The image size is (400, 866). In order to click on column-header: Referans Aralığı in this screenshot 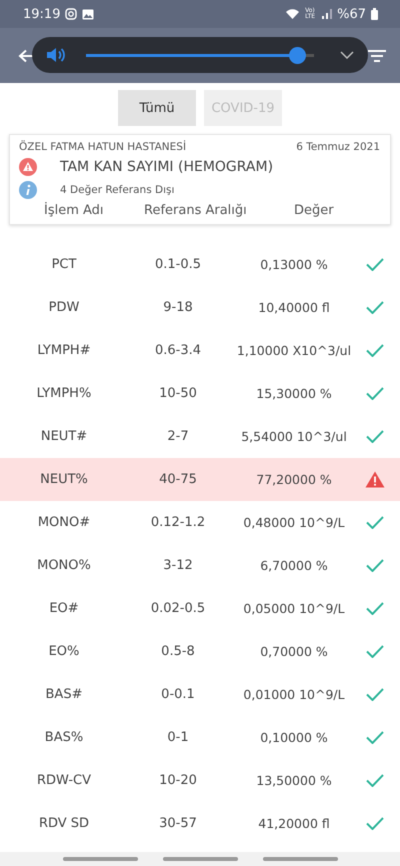, I will do `click(196, 210)`.